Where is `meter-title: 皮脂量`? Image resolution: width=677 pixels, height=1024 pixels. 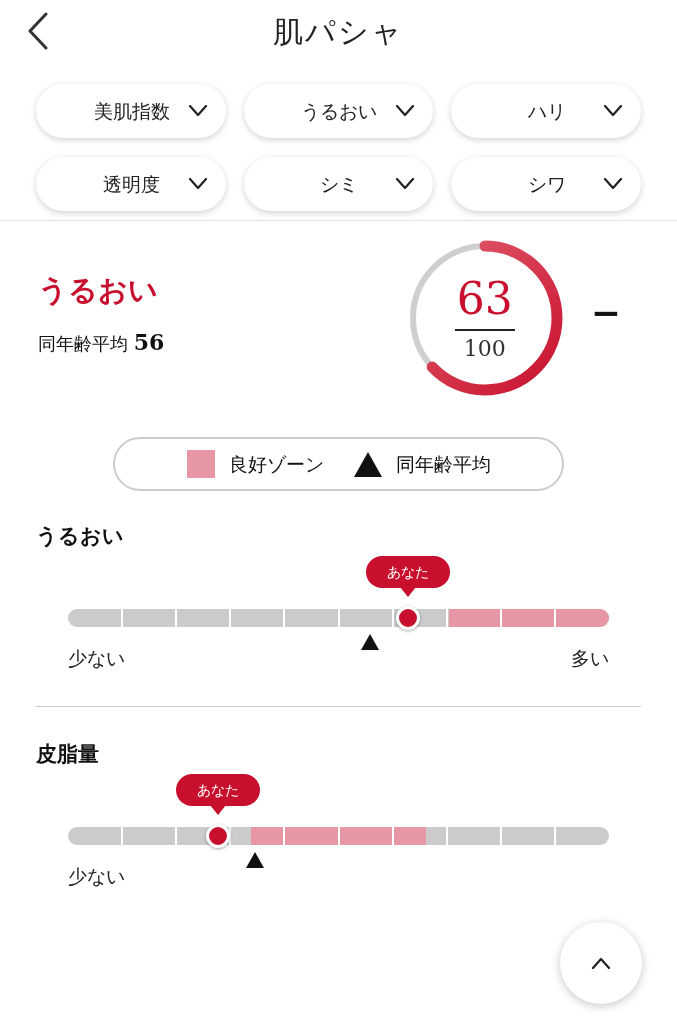
meter-title: 皮脂量 is located at coordinates (67, 754).